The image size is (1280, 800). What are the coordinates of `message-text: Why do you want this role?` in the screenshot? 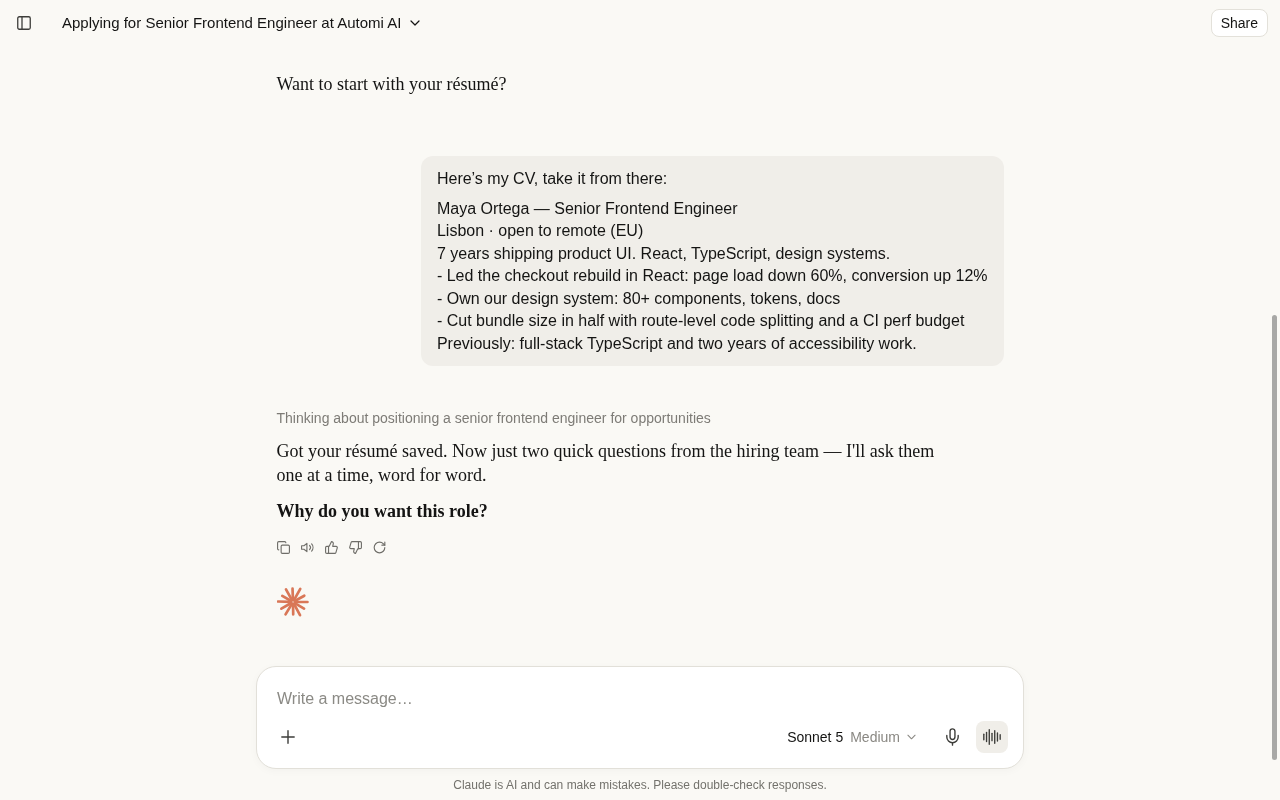 It's located at (382, 511).